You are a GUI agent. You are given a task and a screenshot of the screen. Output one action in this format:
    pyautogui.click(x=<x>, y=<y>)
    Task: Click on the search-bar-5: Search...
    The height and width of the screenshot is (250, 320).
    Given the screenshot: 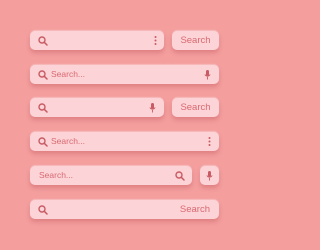 What is the action you would take?
    pyautogui.click(x=111, y=175)
    